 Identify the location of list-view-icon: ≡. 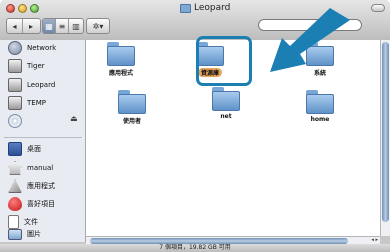
(62, 26).